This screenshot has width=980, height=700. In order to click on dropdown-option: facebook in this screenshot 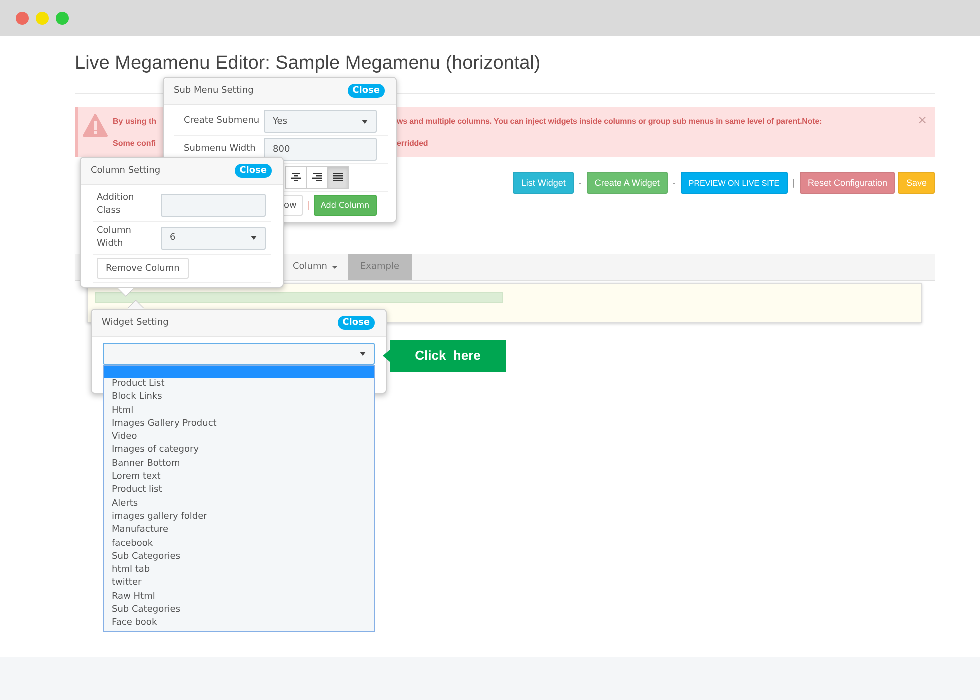, I will do `click(239, 544)`.